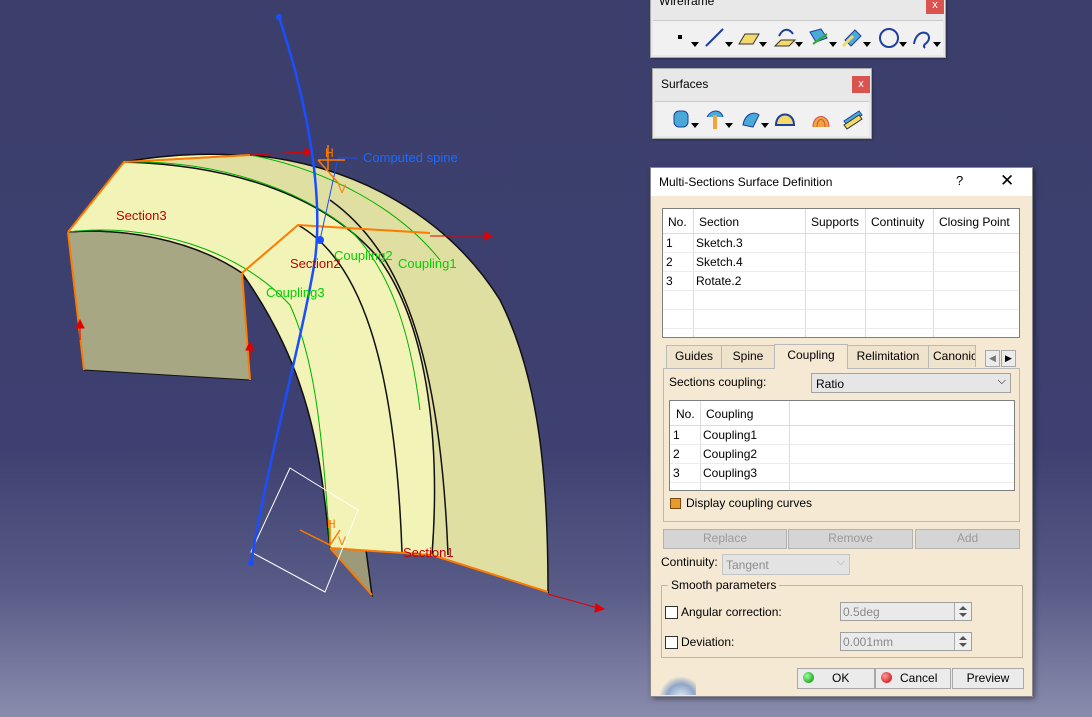  I want to click on tab-spine: Spine, so click(748, 356).